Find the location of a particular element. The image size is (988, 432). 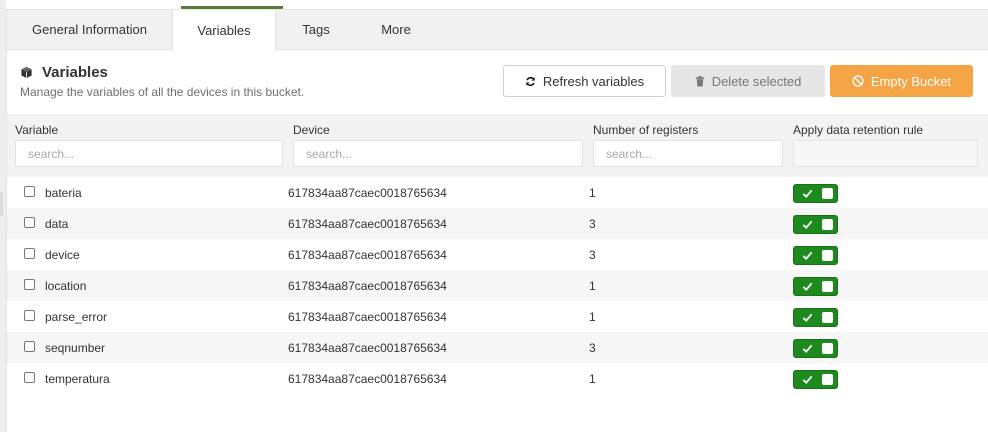

column-header-variable: Variable is located at coordinates (37, 130).